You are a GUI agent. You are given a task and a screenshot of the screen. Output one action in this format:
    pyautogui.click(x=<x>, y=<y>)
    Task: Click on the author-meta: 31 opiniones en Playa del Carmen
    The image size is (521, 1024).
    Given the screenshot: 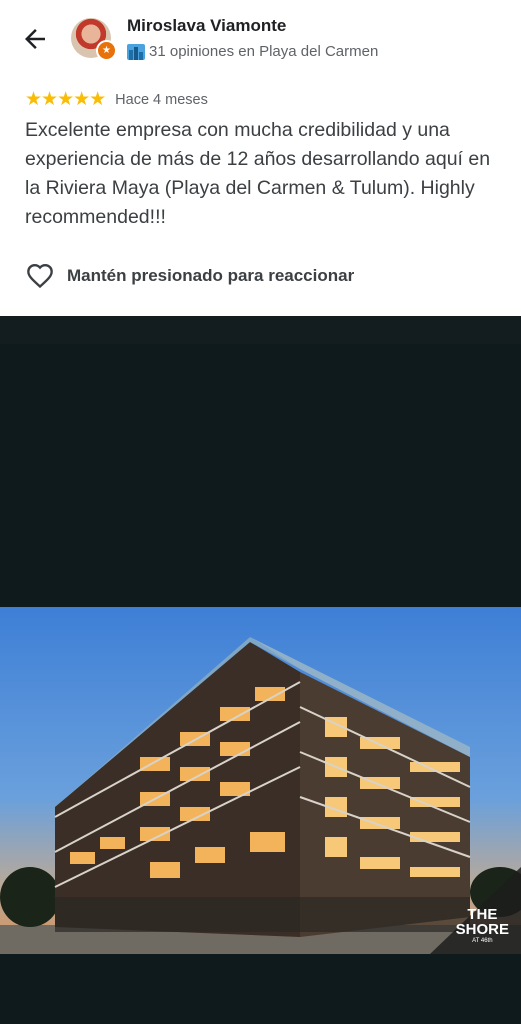 What is the action you would take?
    pyautogui.click(x=252, y=51)
    